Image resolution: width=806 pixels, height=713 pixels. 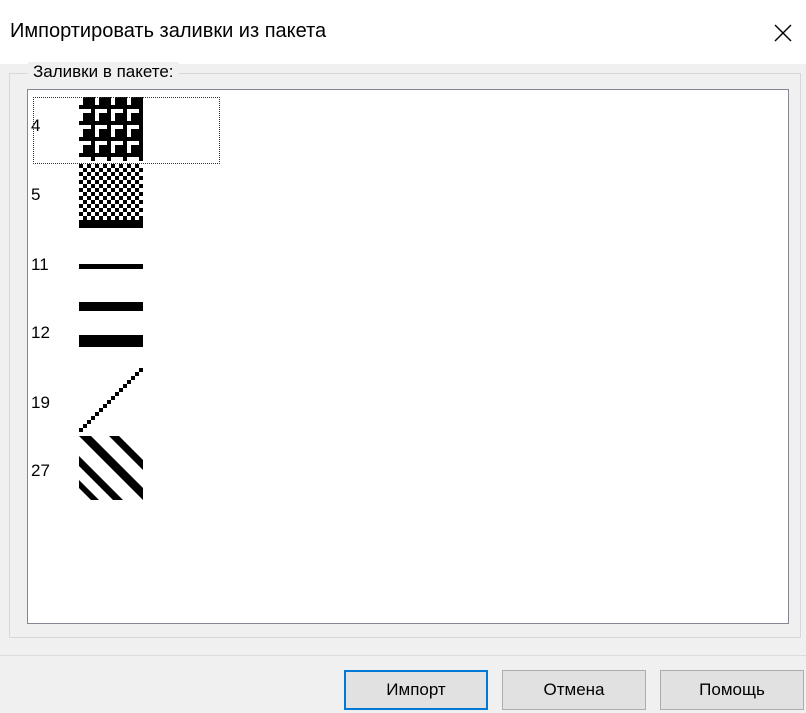 What do you see at coordinates (403, 655) in the screenshot?
I see `footer-separator` at bounding box center [403, 655].